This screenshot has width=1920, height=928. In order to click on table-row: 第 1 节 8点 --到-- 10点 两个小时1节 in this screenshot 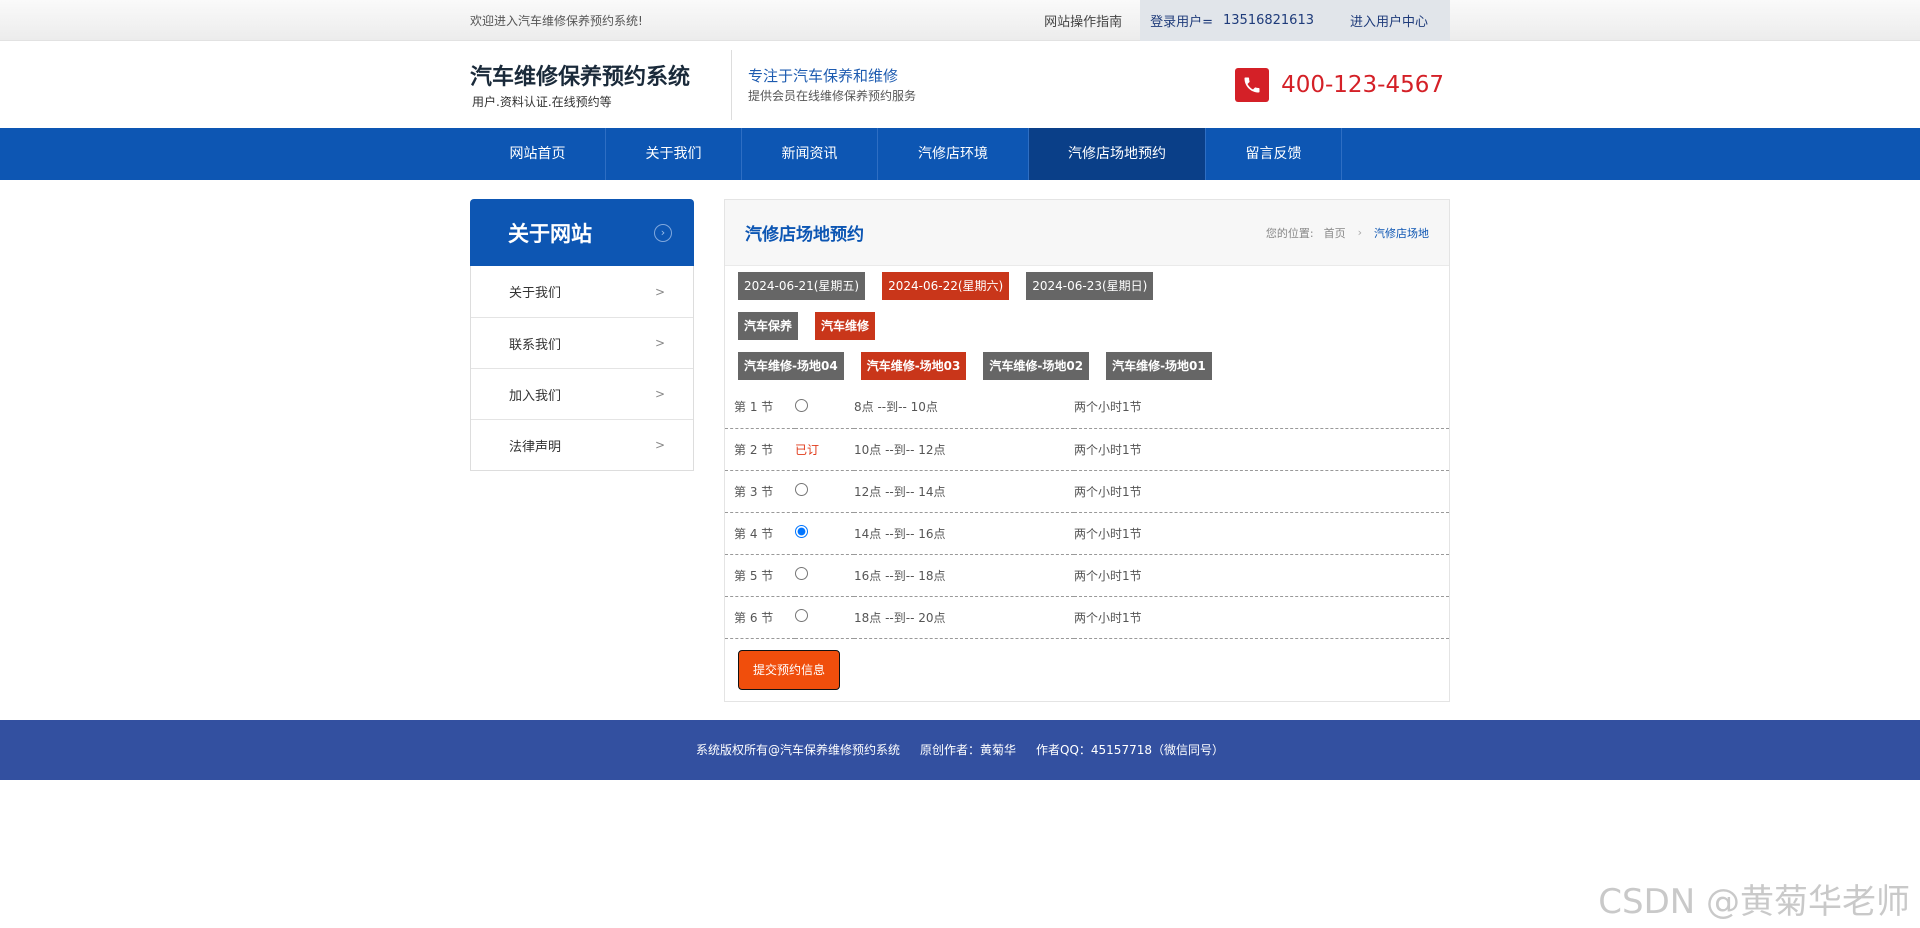, I will do `click(1087, 407)`.